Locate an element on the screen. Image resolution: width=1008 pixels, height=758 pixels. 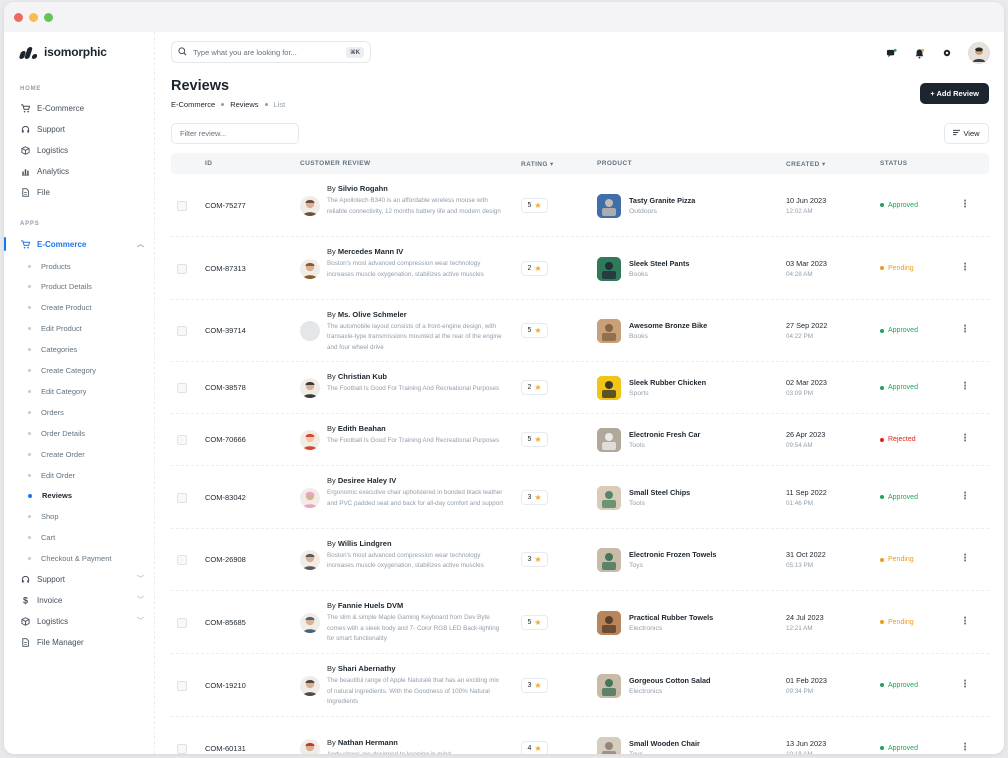
add-review-button: + Add Review is located at coordinates (954, 93).